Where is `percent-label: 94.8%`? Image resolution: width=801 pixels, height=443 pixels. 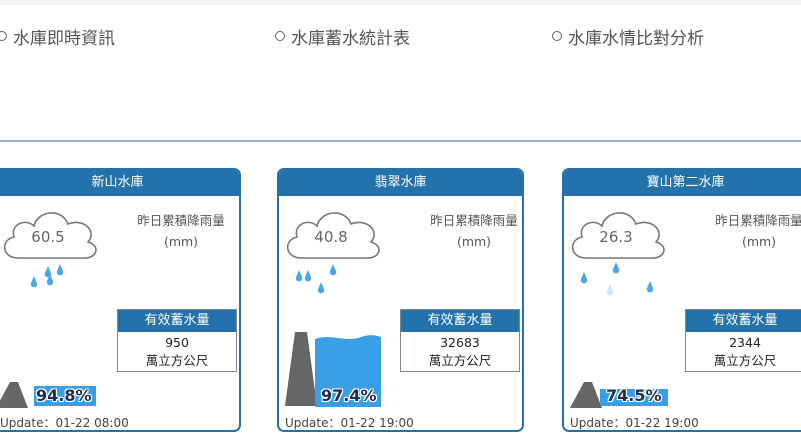
percent-label: 94.8% is located at coordinates (64, 395).